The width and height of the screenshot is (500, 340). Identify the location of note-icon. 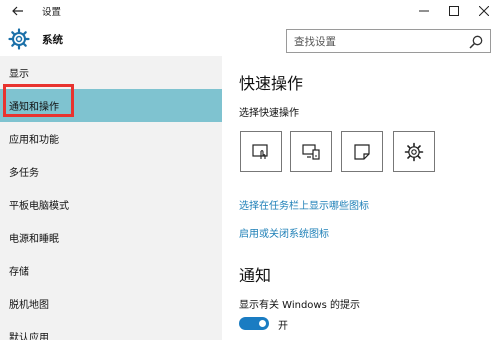
(362, 151).